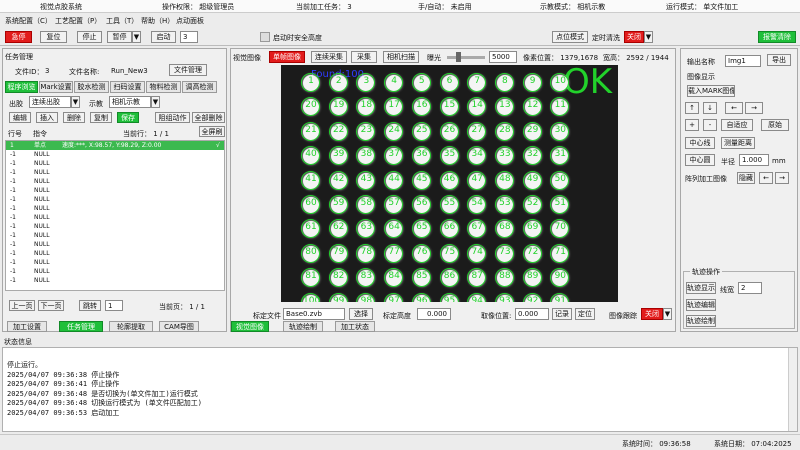  Describe the element at coordinates (585, 314) in the screenshot. I see `locate-button: 定位` at that location.